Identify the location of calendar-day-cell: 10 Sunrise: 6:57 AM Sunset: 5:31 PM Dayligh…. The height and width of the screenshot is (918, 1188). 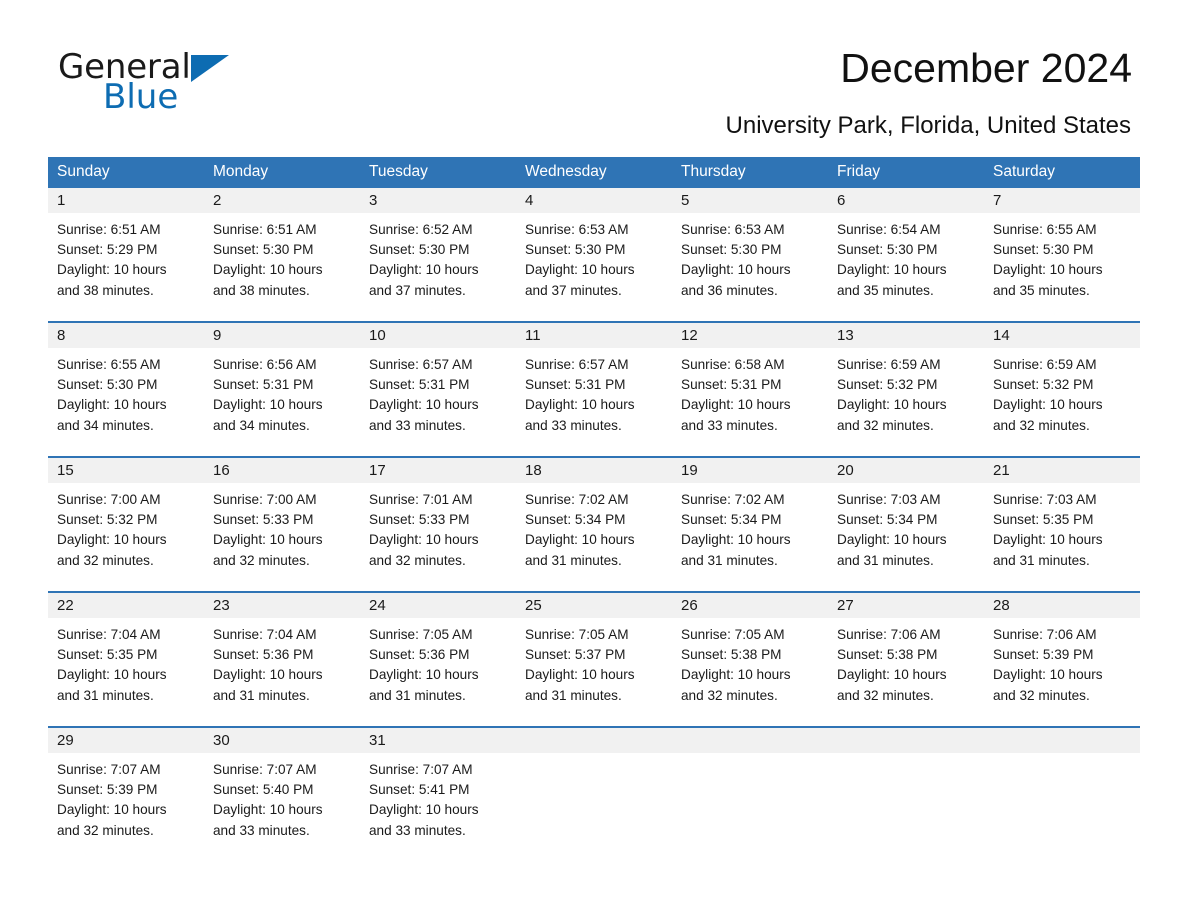
(438, 389).